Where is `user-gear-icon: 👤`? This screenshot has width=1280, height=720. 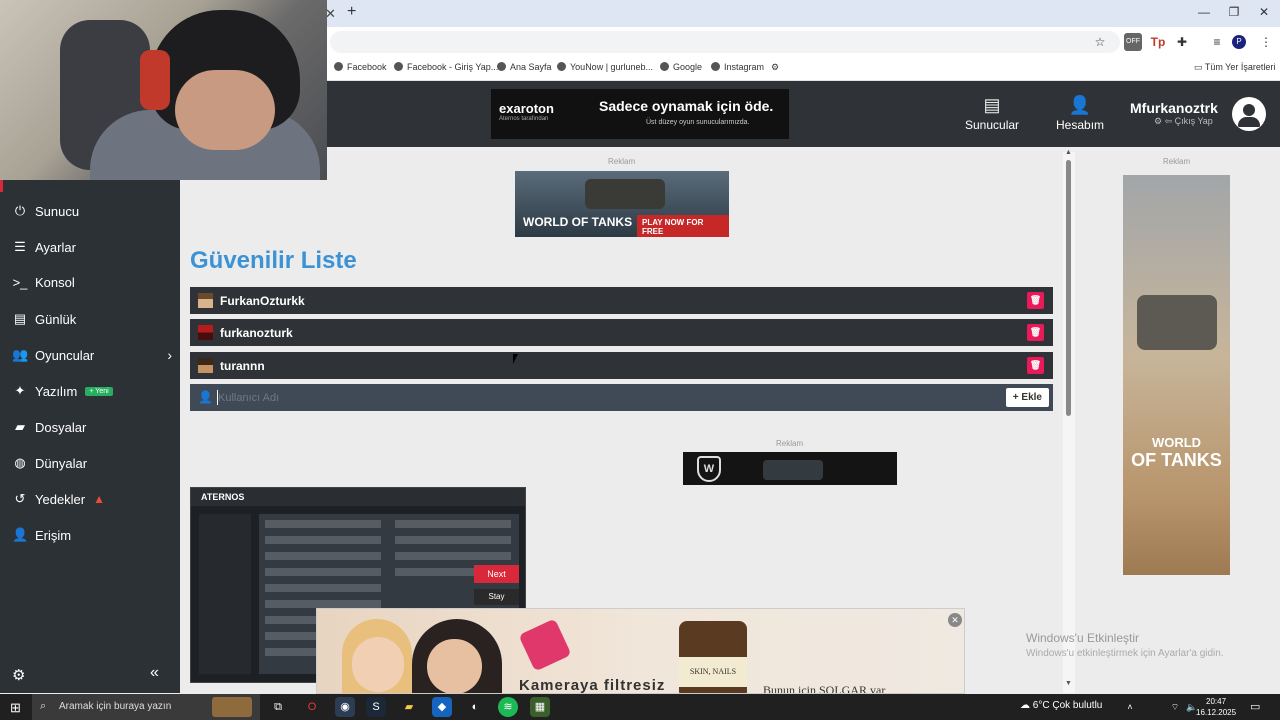
user-gear-icon: 👤 is located at coordinates (1080, 105).